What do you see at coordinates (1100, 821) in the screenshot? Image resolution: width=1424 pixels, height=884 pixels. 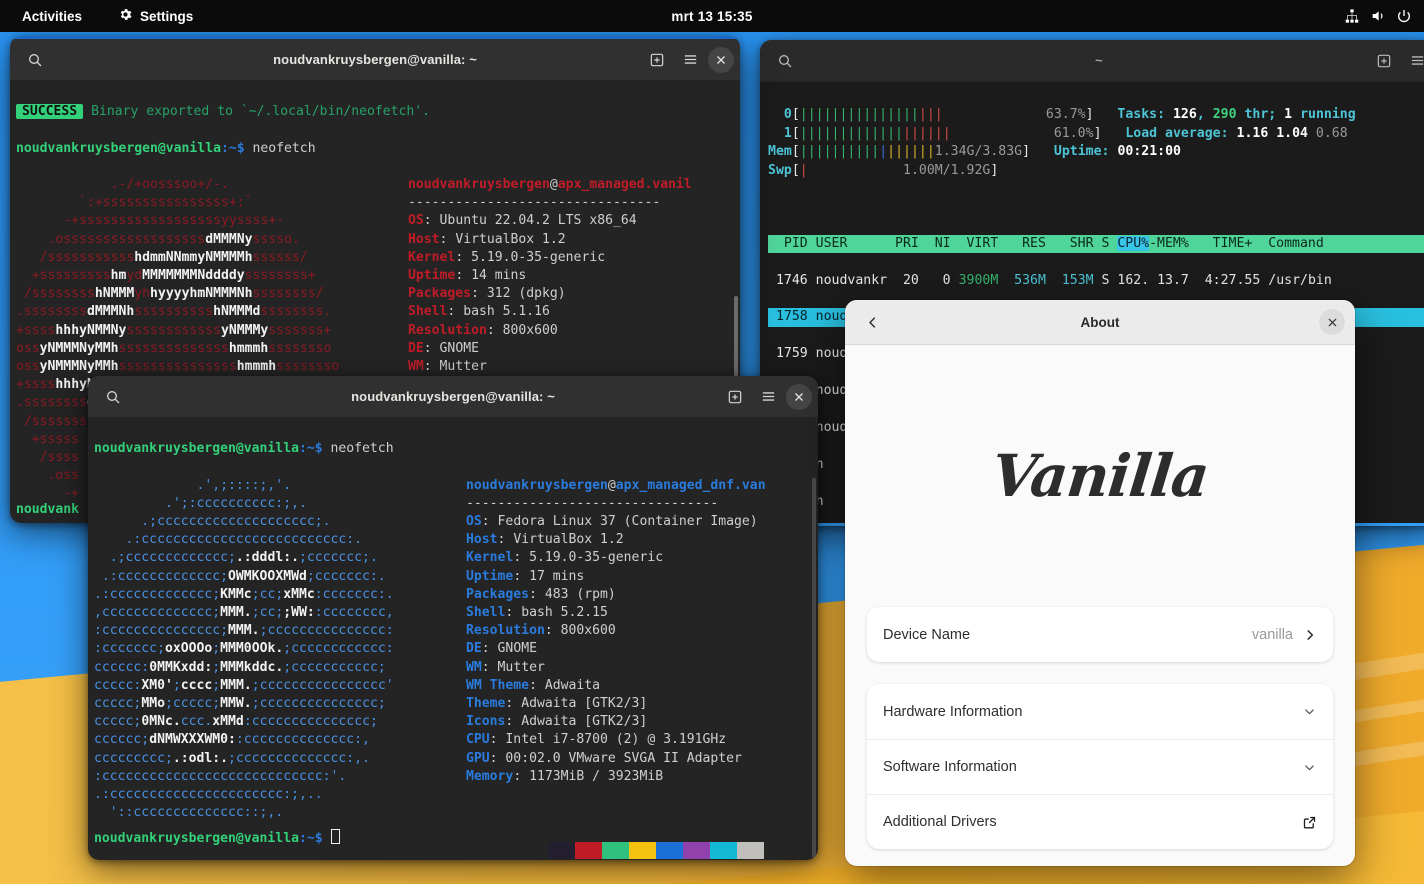 I see `about-row-additional-drivers: Additional Drivers` at bounding box center [1100, 821].